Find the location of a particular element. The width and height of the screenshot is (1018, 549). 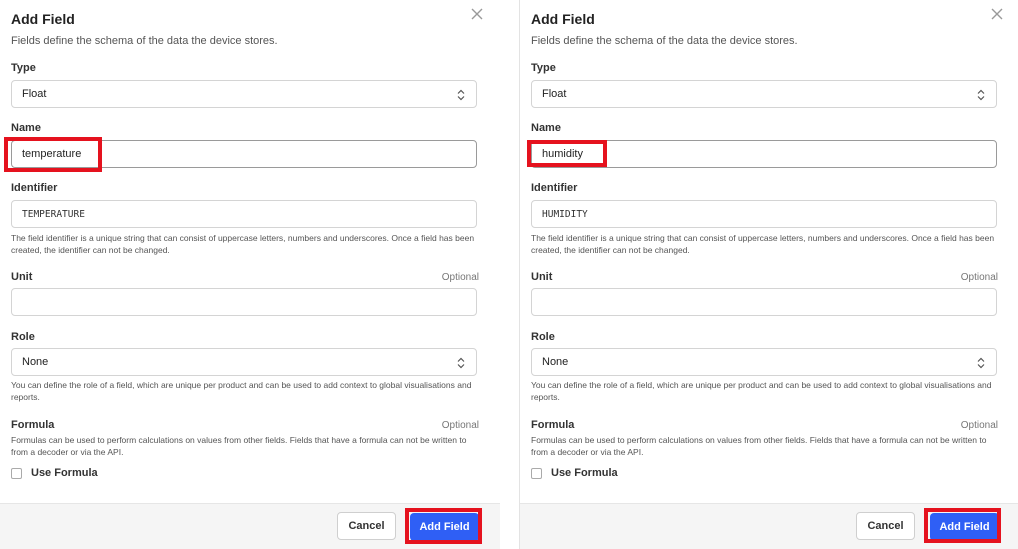

identifier-input-value: HUMIDITY is located at coordinates (565, 214).